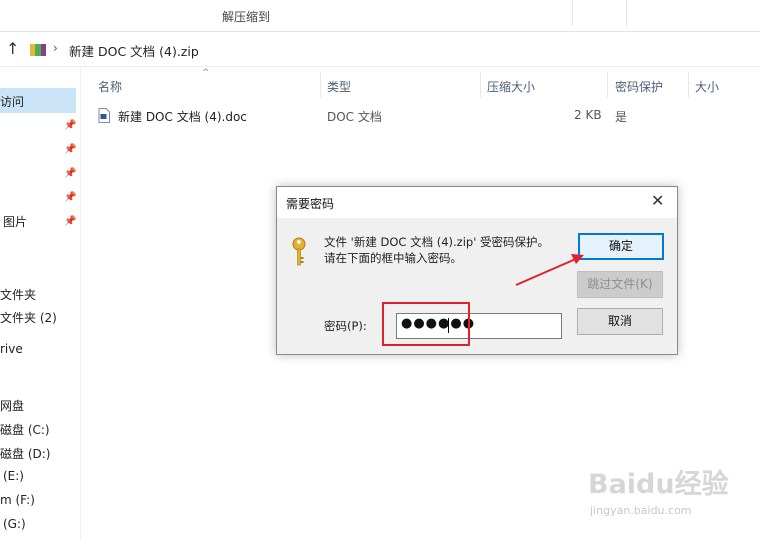  I want to click on skip-file-button: 跳过文件(K), so click(620, 284).